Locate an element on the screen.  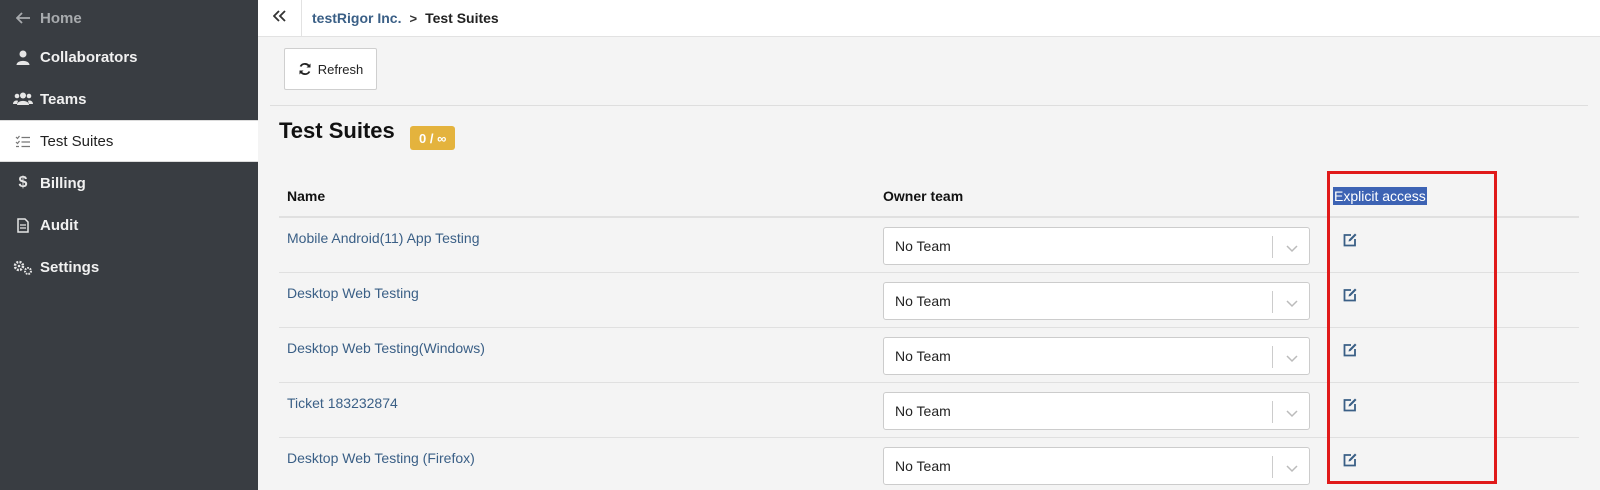
explicit-access-highlight-box is located at coordinates (1412, 327).